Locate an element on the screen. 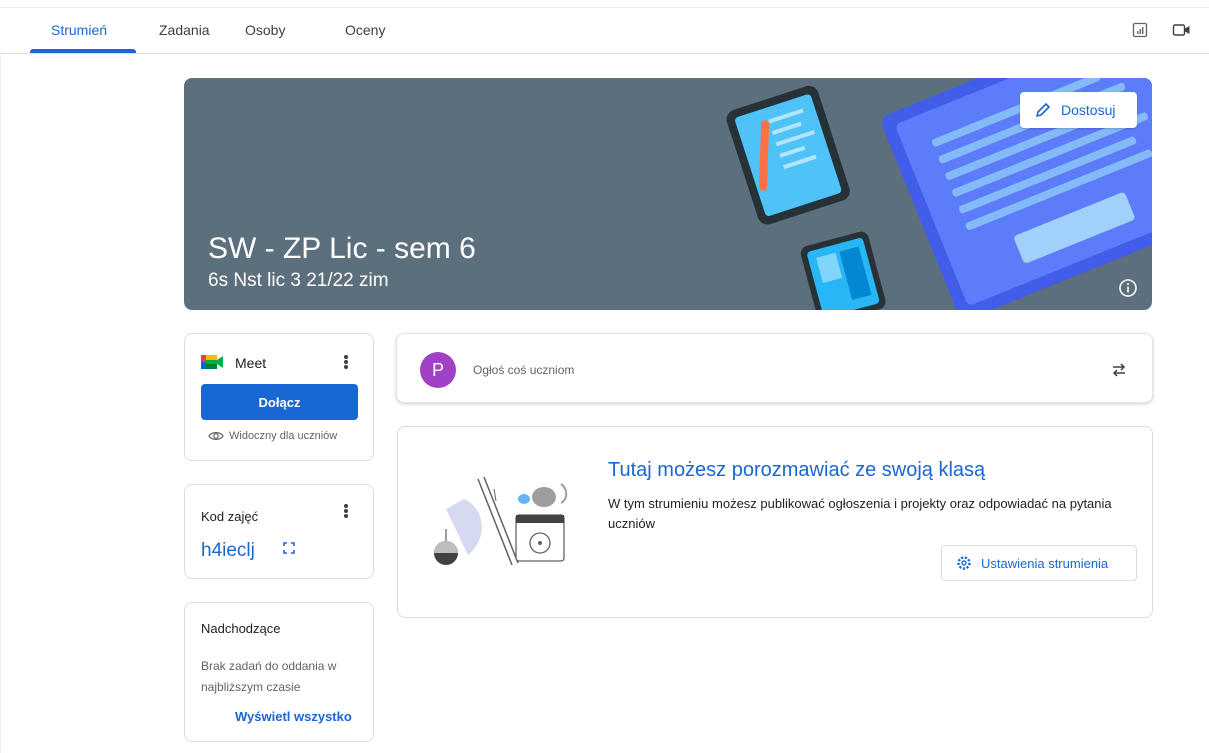  class-code-value: h4ieclj is located at coordinates (228, 551).